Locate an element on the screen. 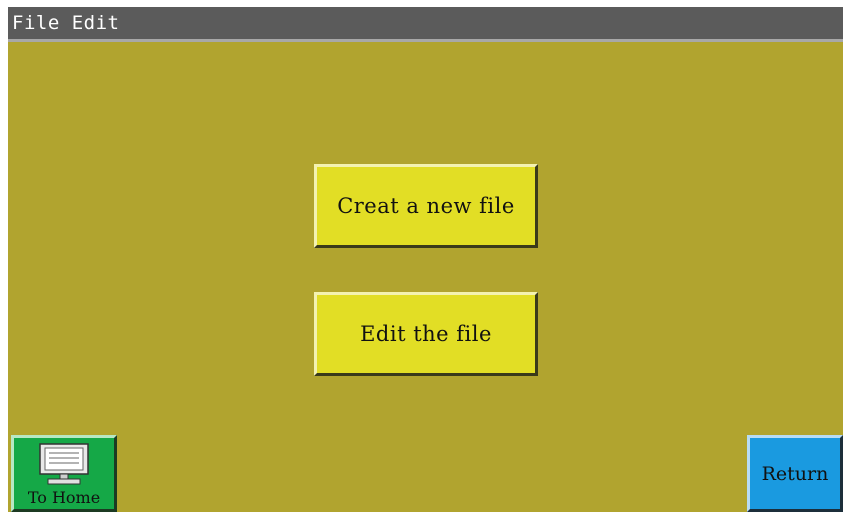 The image size is (843, 512). monitor-icon is located at coordinates (64, 464).